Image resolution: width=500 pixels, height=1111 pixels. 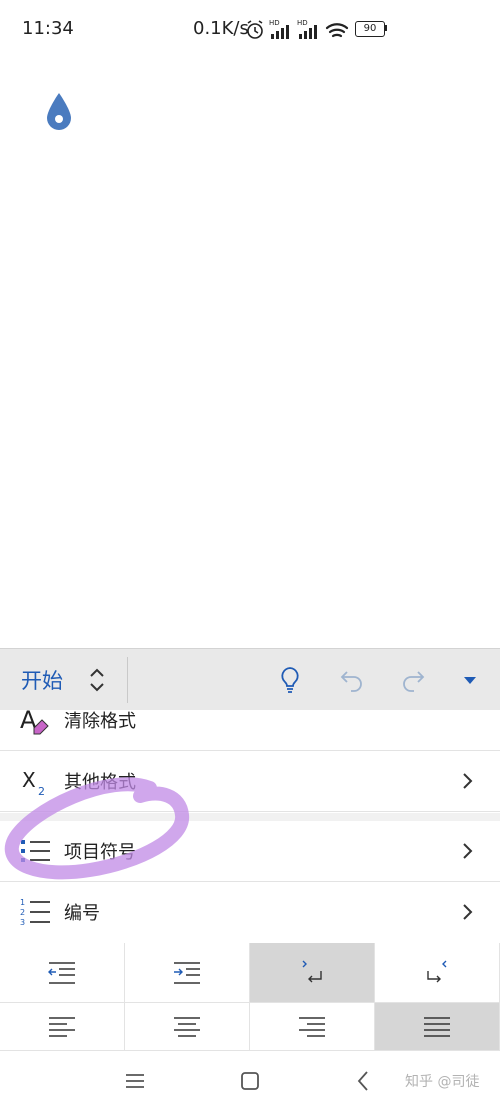 I want to click on justify-button, so click(x=437, y=1027).